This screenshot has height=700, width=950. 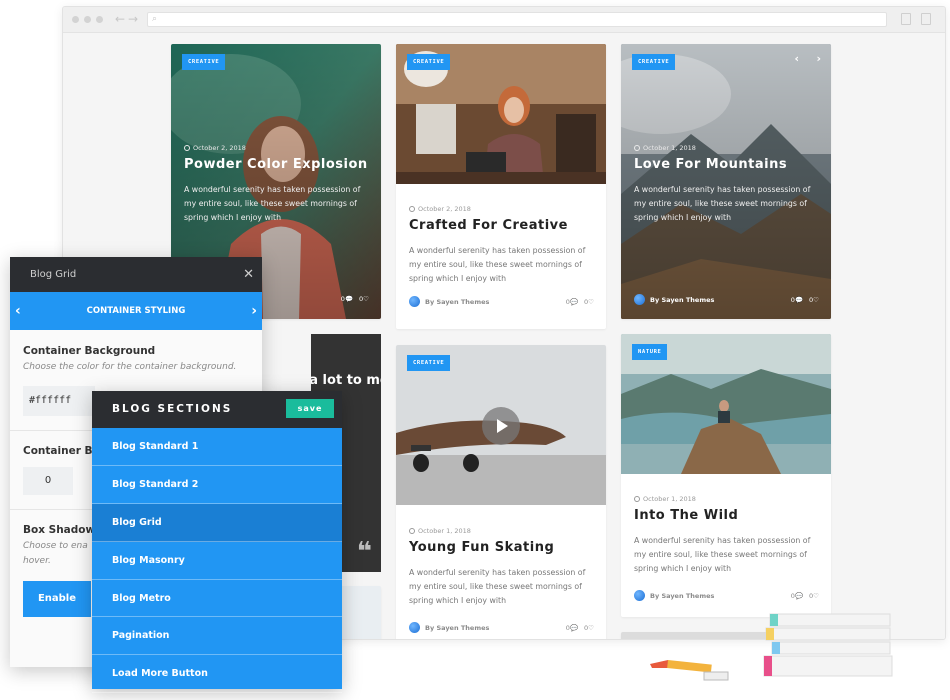 I want to click on post-title: Young Fun Skating, so click(x=501, y=547).